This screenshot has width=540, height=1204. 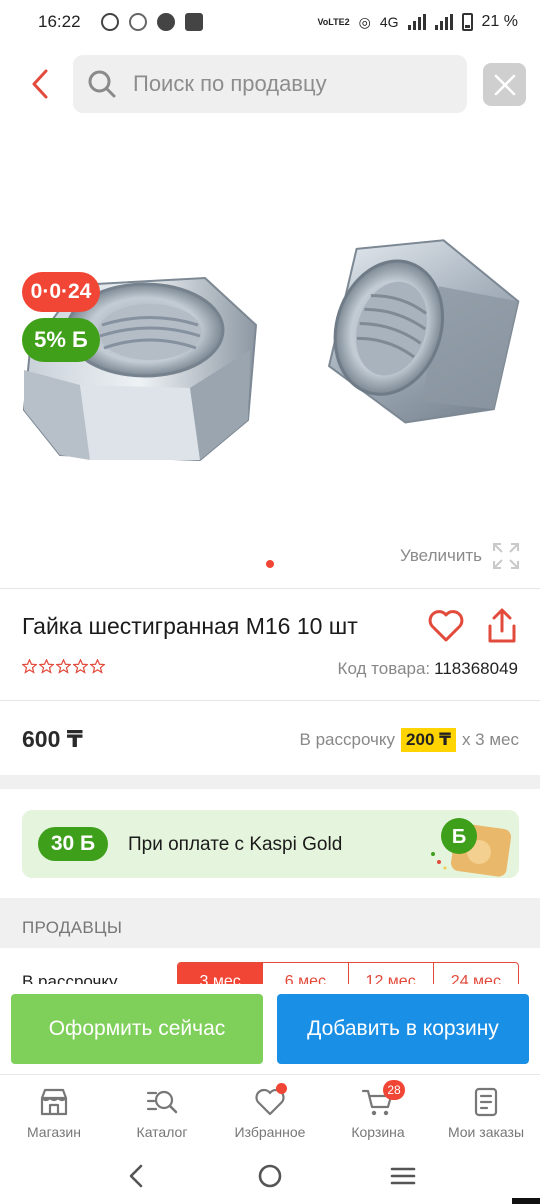 I want to click on signal-2-icon, so click(x=443, y=22).